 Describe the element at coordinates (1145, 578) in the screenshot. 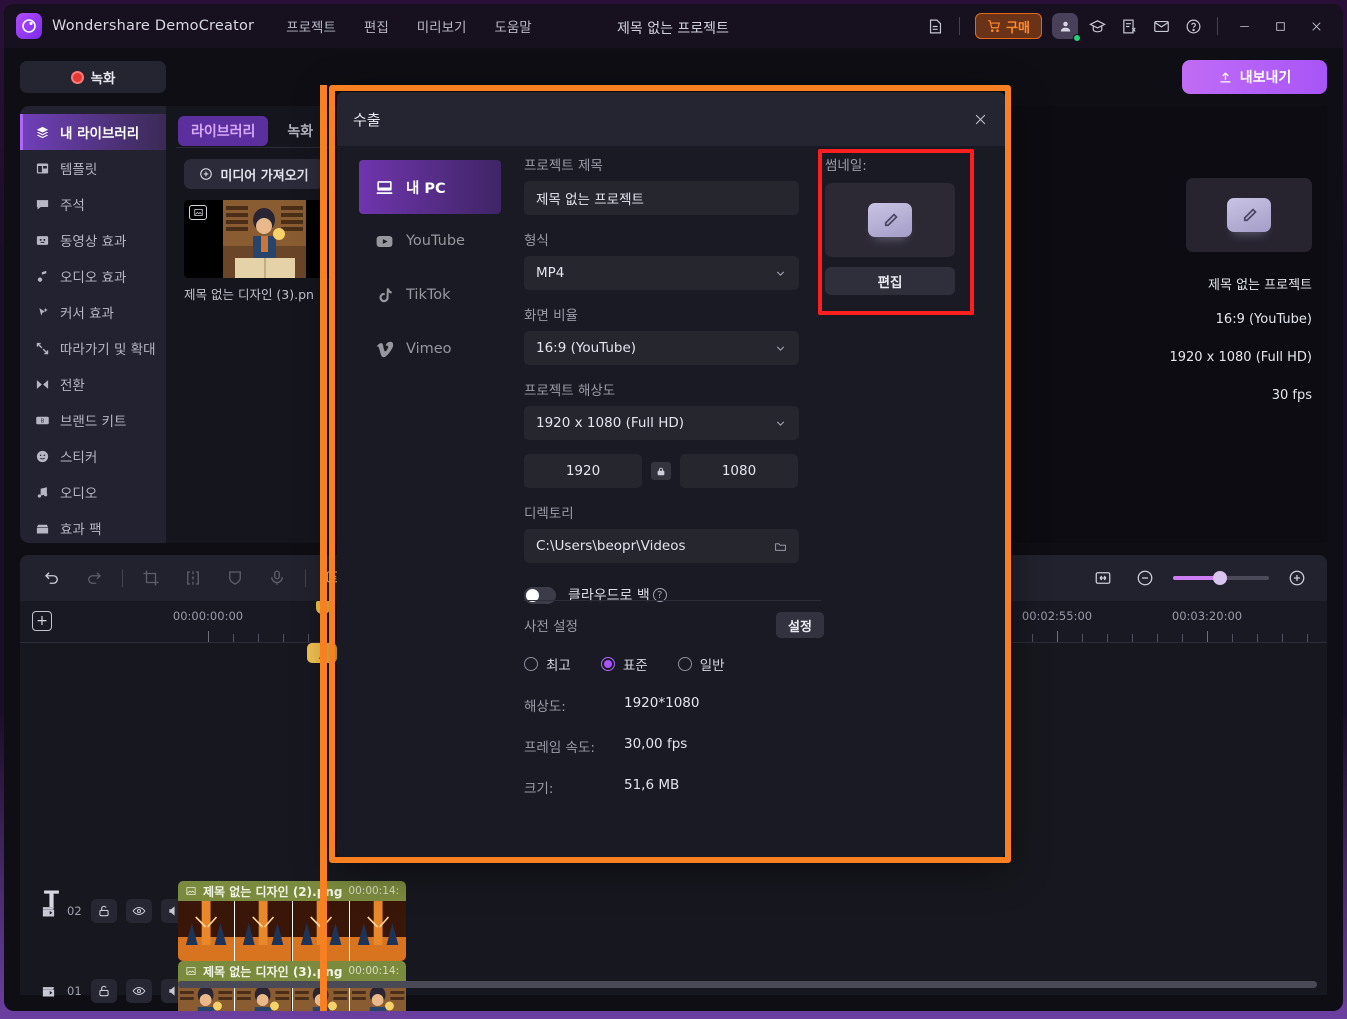

I see `zoom-out-icon` at that location.